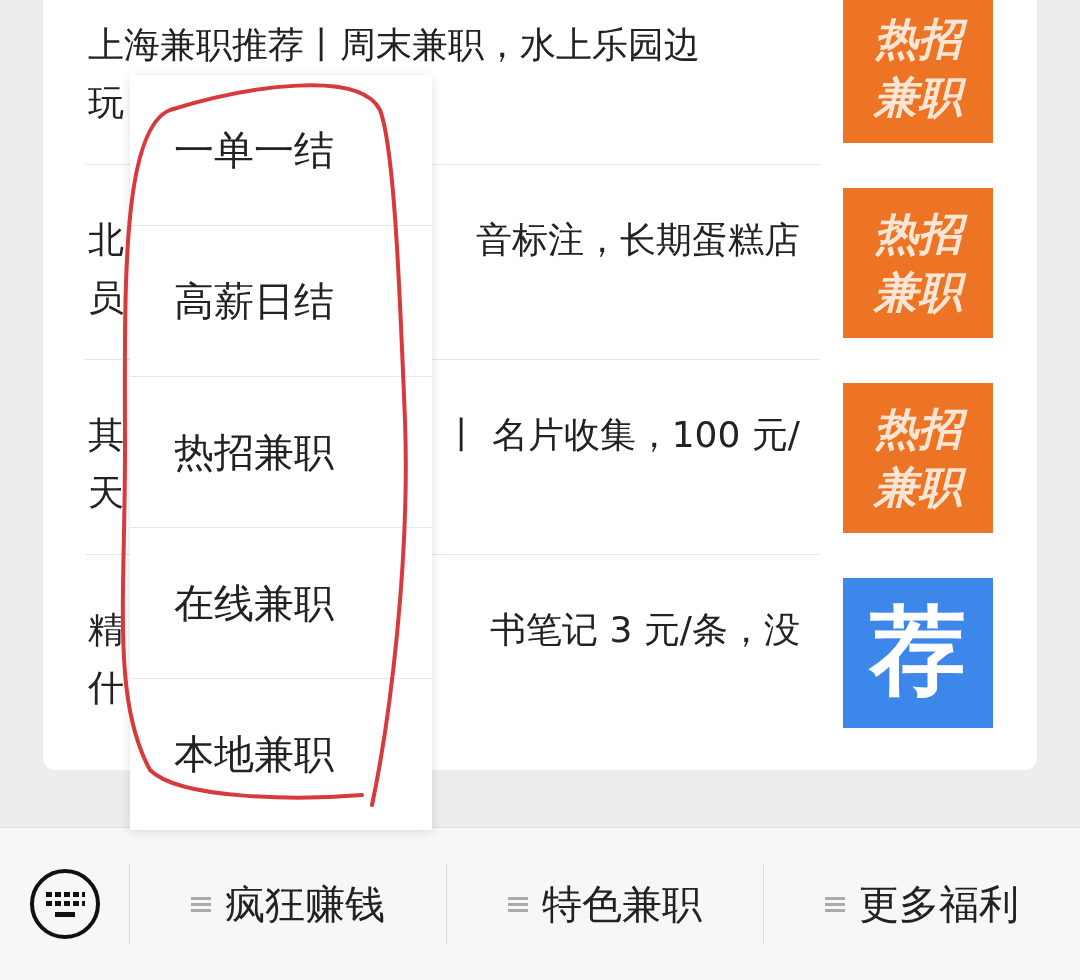 This screenshot has width=1080, height=980. Describe the element at coordinates (645, 630) in the screenshot. I see `article-title: 书笔记 3 元/条，没` at that location.